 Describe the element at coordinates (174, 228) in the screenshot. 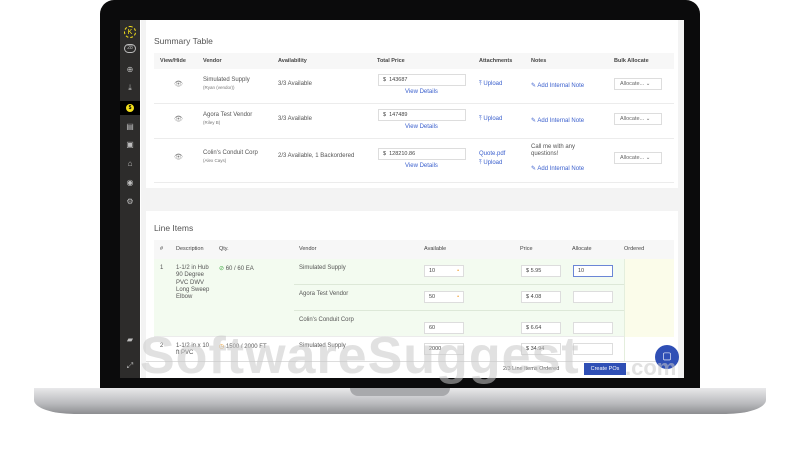

I see `line-items-title: Line Items` at that location.